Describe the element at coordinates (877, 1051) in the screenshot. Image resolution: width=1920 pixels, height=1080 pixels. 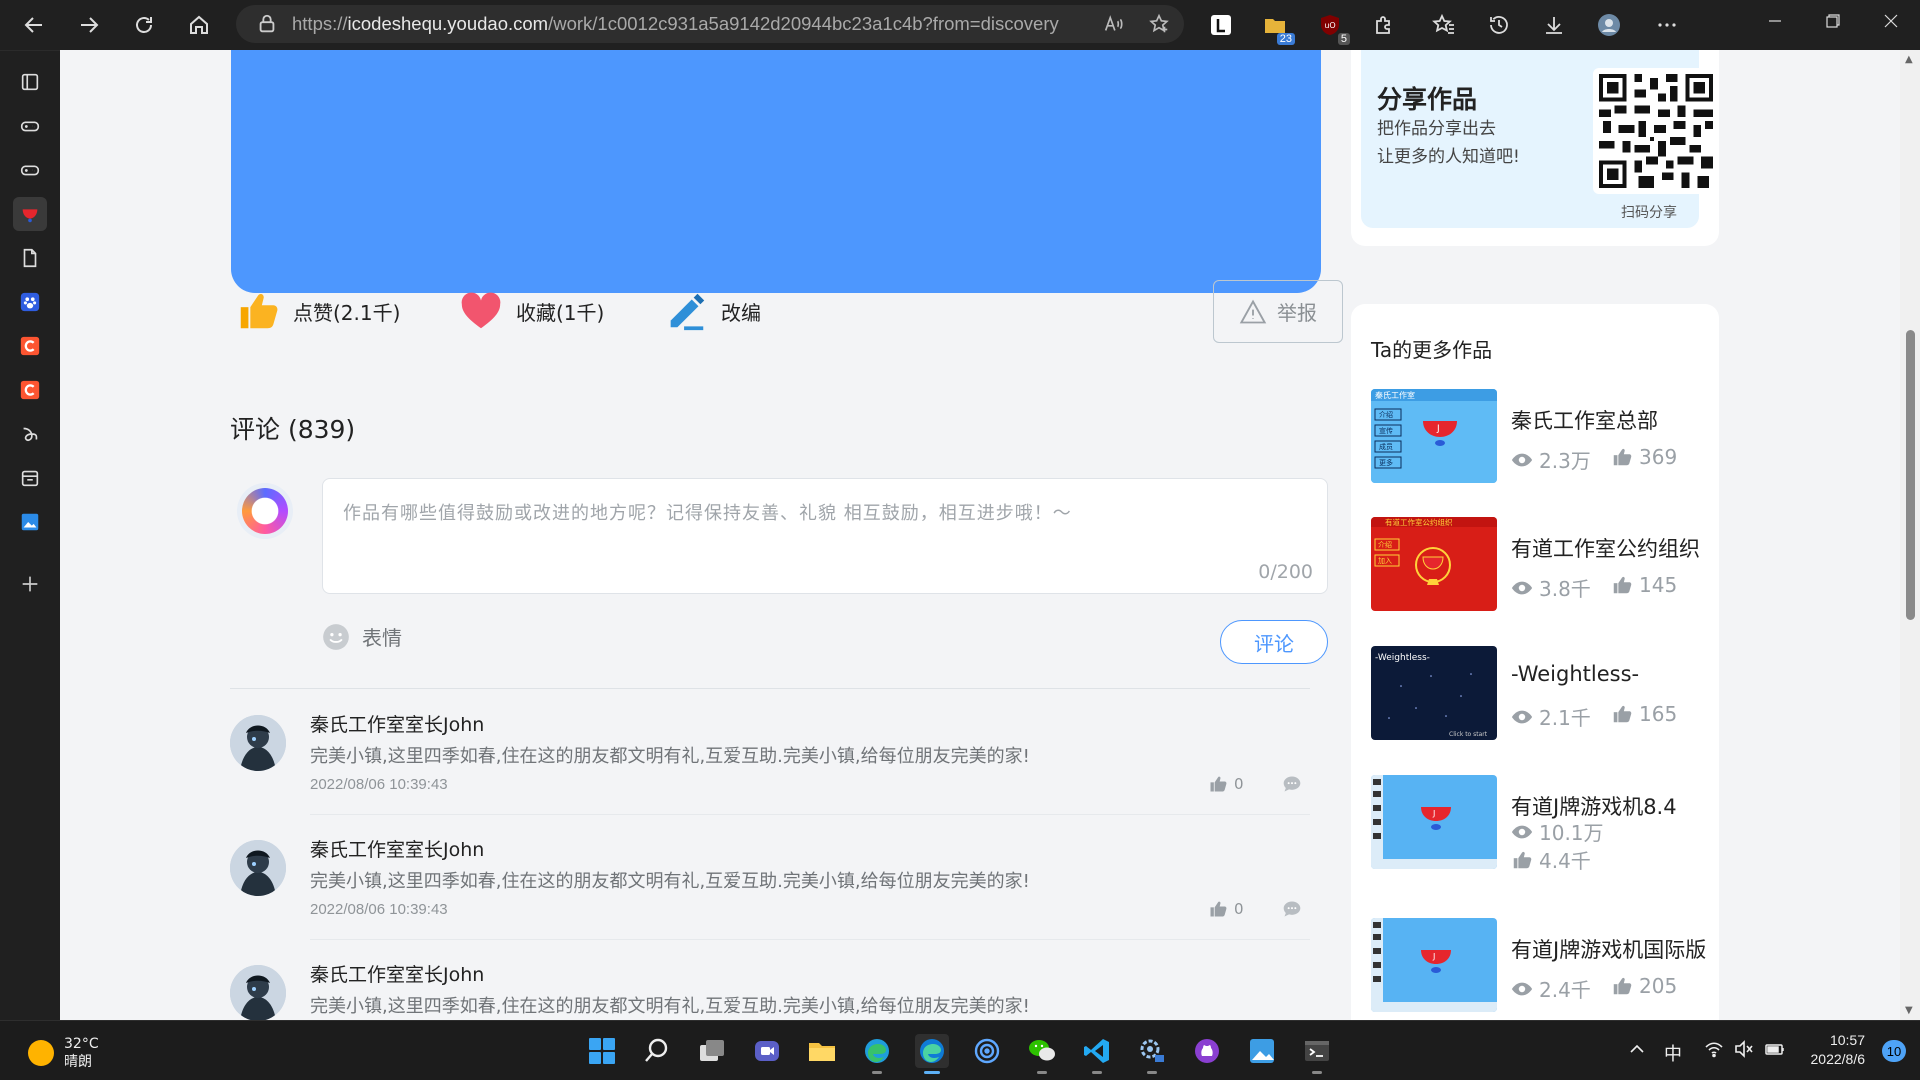
I see `edge-browser-icon` at that location.